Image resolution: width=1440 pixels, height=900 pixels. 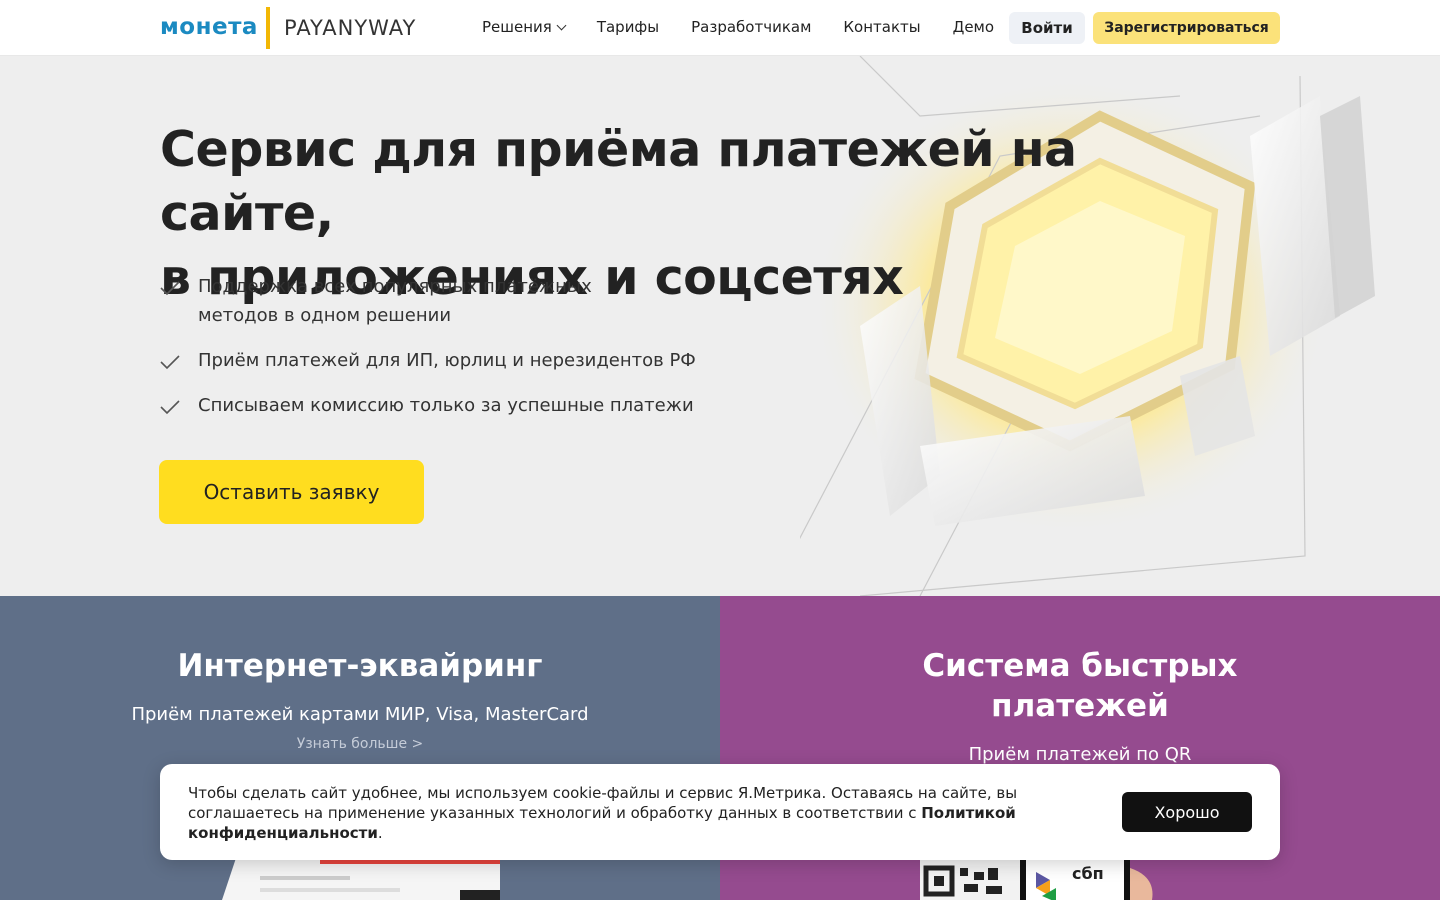 I want to click on moneta-logo: монета, so click(x=209, y=27).